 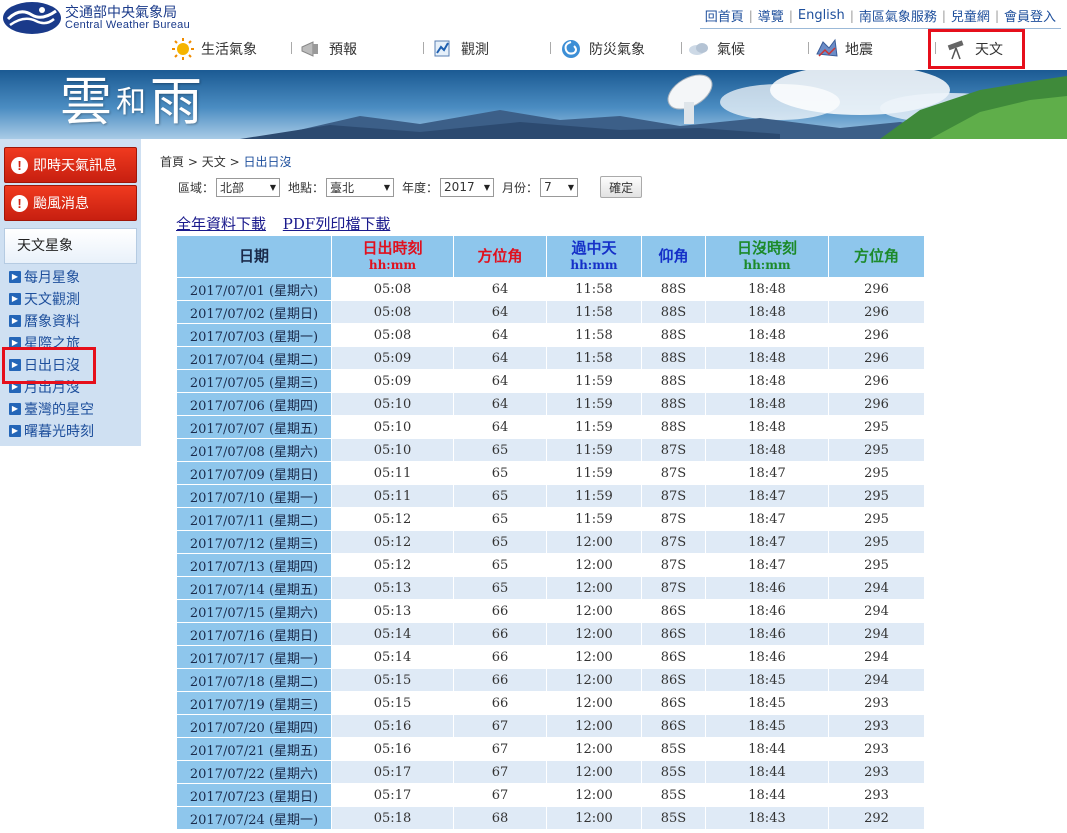 I want to click on nav-item-climate: 氣候, so click(x=716, y=49).